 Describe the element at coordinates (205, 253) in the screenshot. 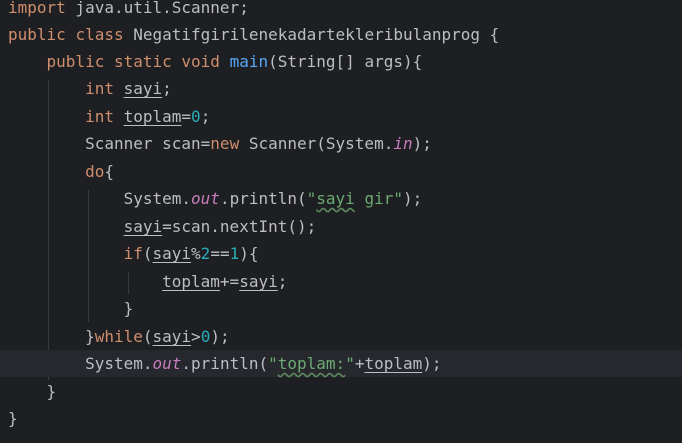

I see `number-literal: 2` at that location.